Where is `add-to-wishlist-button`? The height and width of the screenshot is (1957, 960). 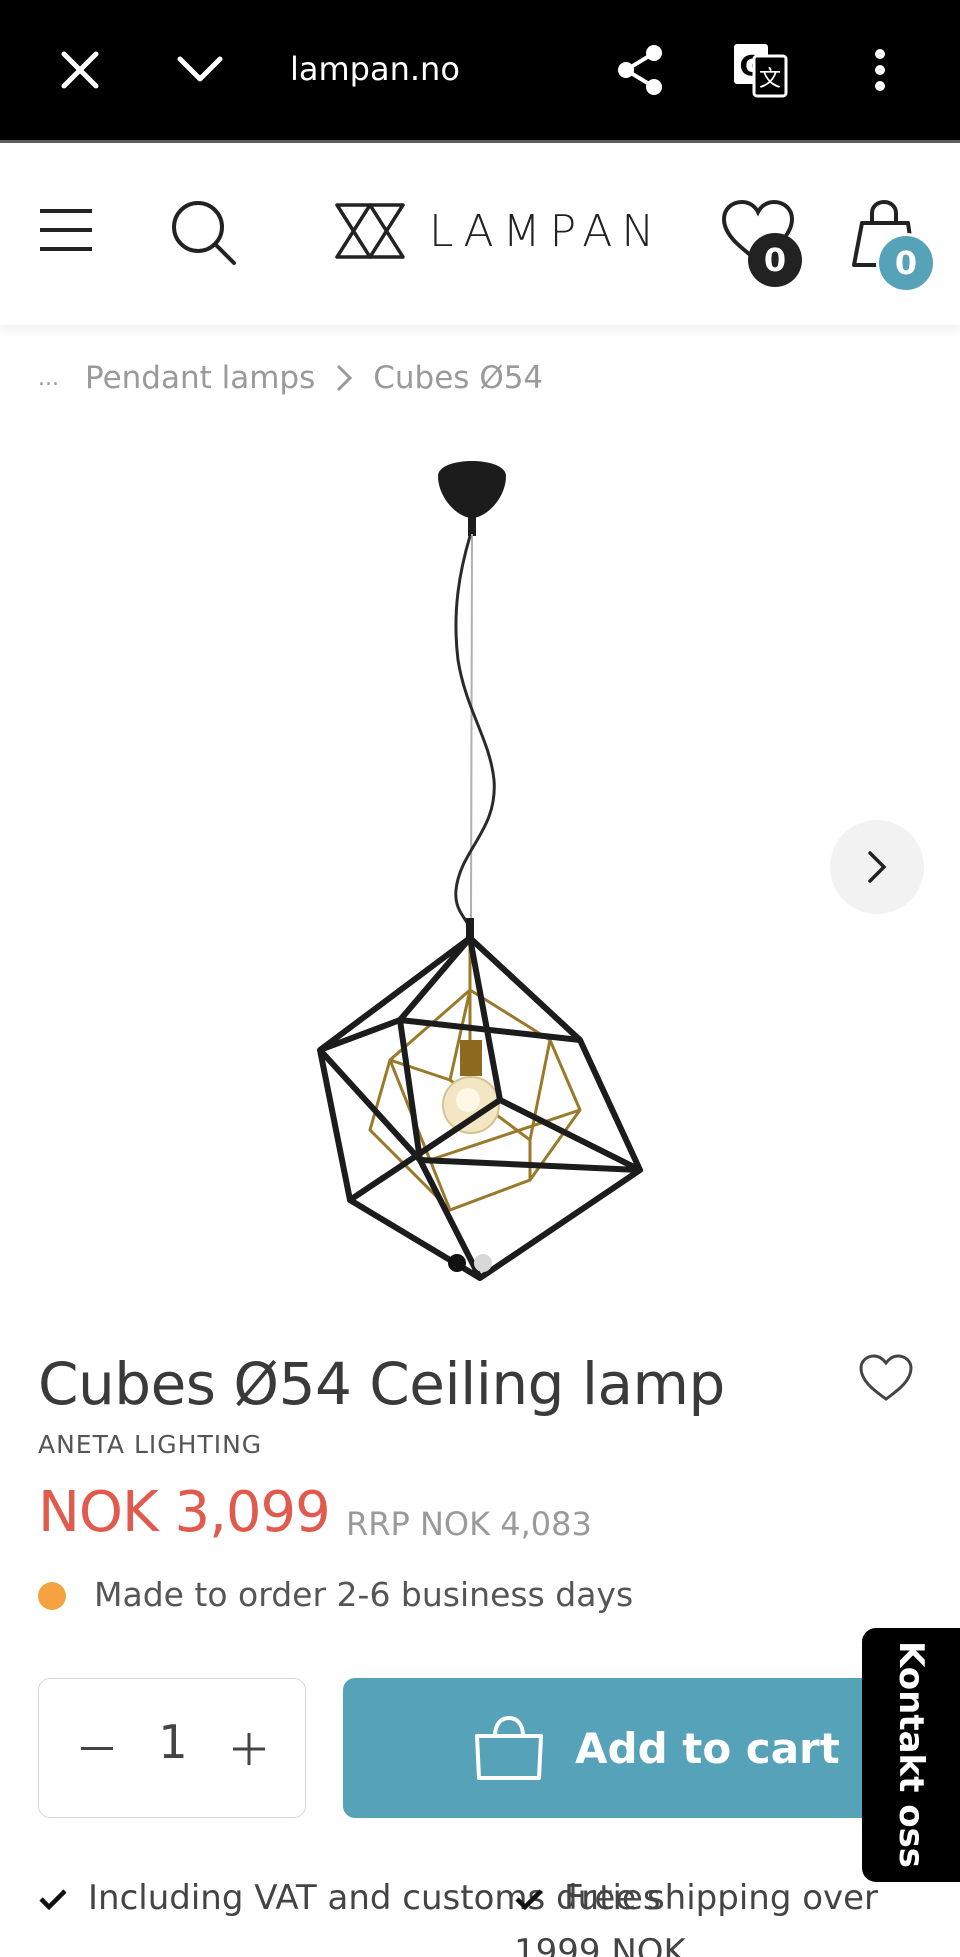 add-to-wishlist-button is located at coordinates (886, 1378).